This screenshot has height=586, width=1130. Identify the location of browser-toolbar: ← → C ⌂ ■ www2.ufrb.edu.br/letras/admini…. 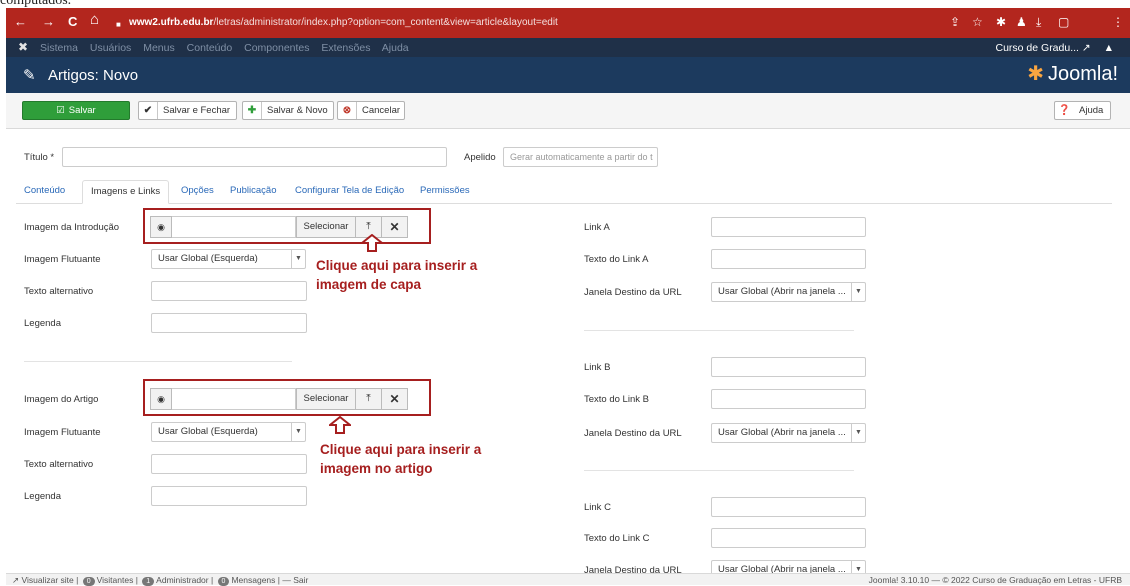
(568, 23).